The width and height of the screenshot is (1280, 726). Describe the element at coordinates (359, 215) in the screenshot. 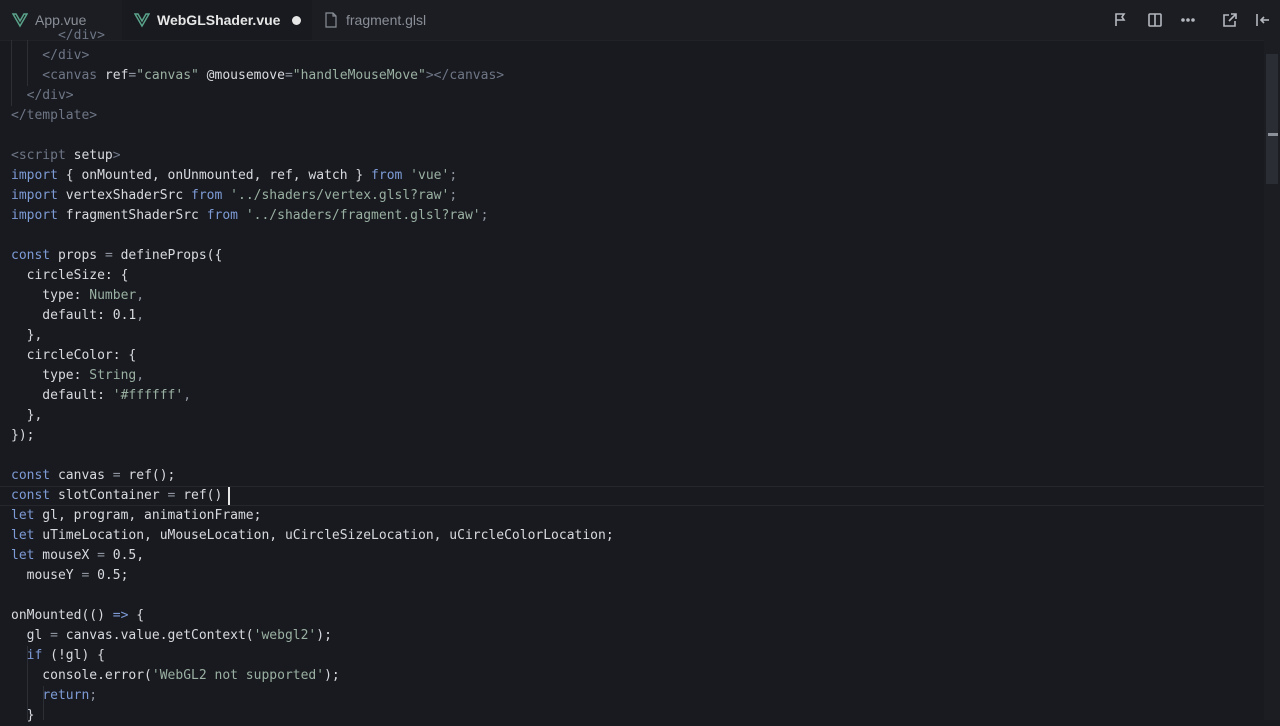

I see `code-token: '../shaders/fragment.glsl?raw'` at that location.